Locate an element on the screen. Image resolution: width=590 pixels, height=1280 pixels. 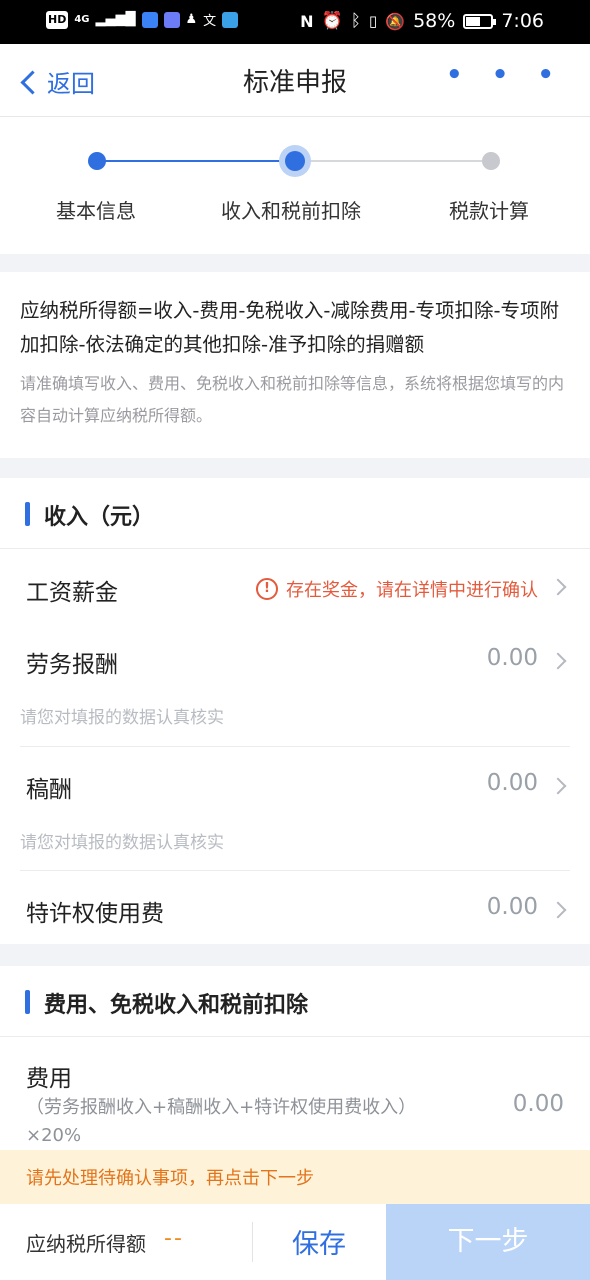
mute-icon: 🔕 is located at coordinates (395, 21).